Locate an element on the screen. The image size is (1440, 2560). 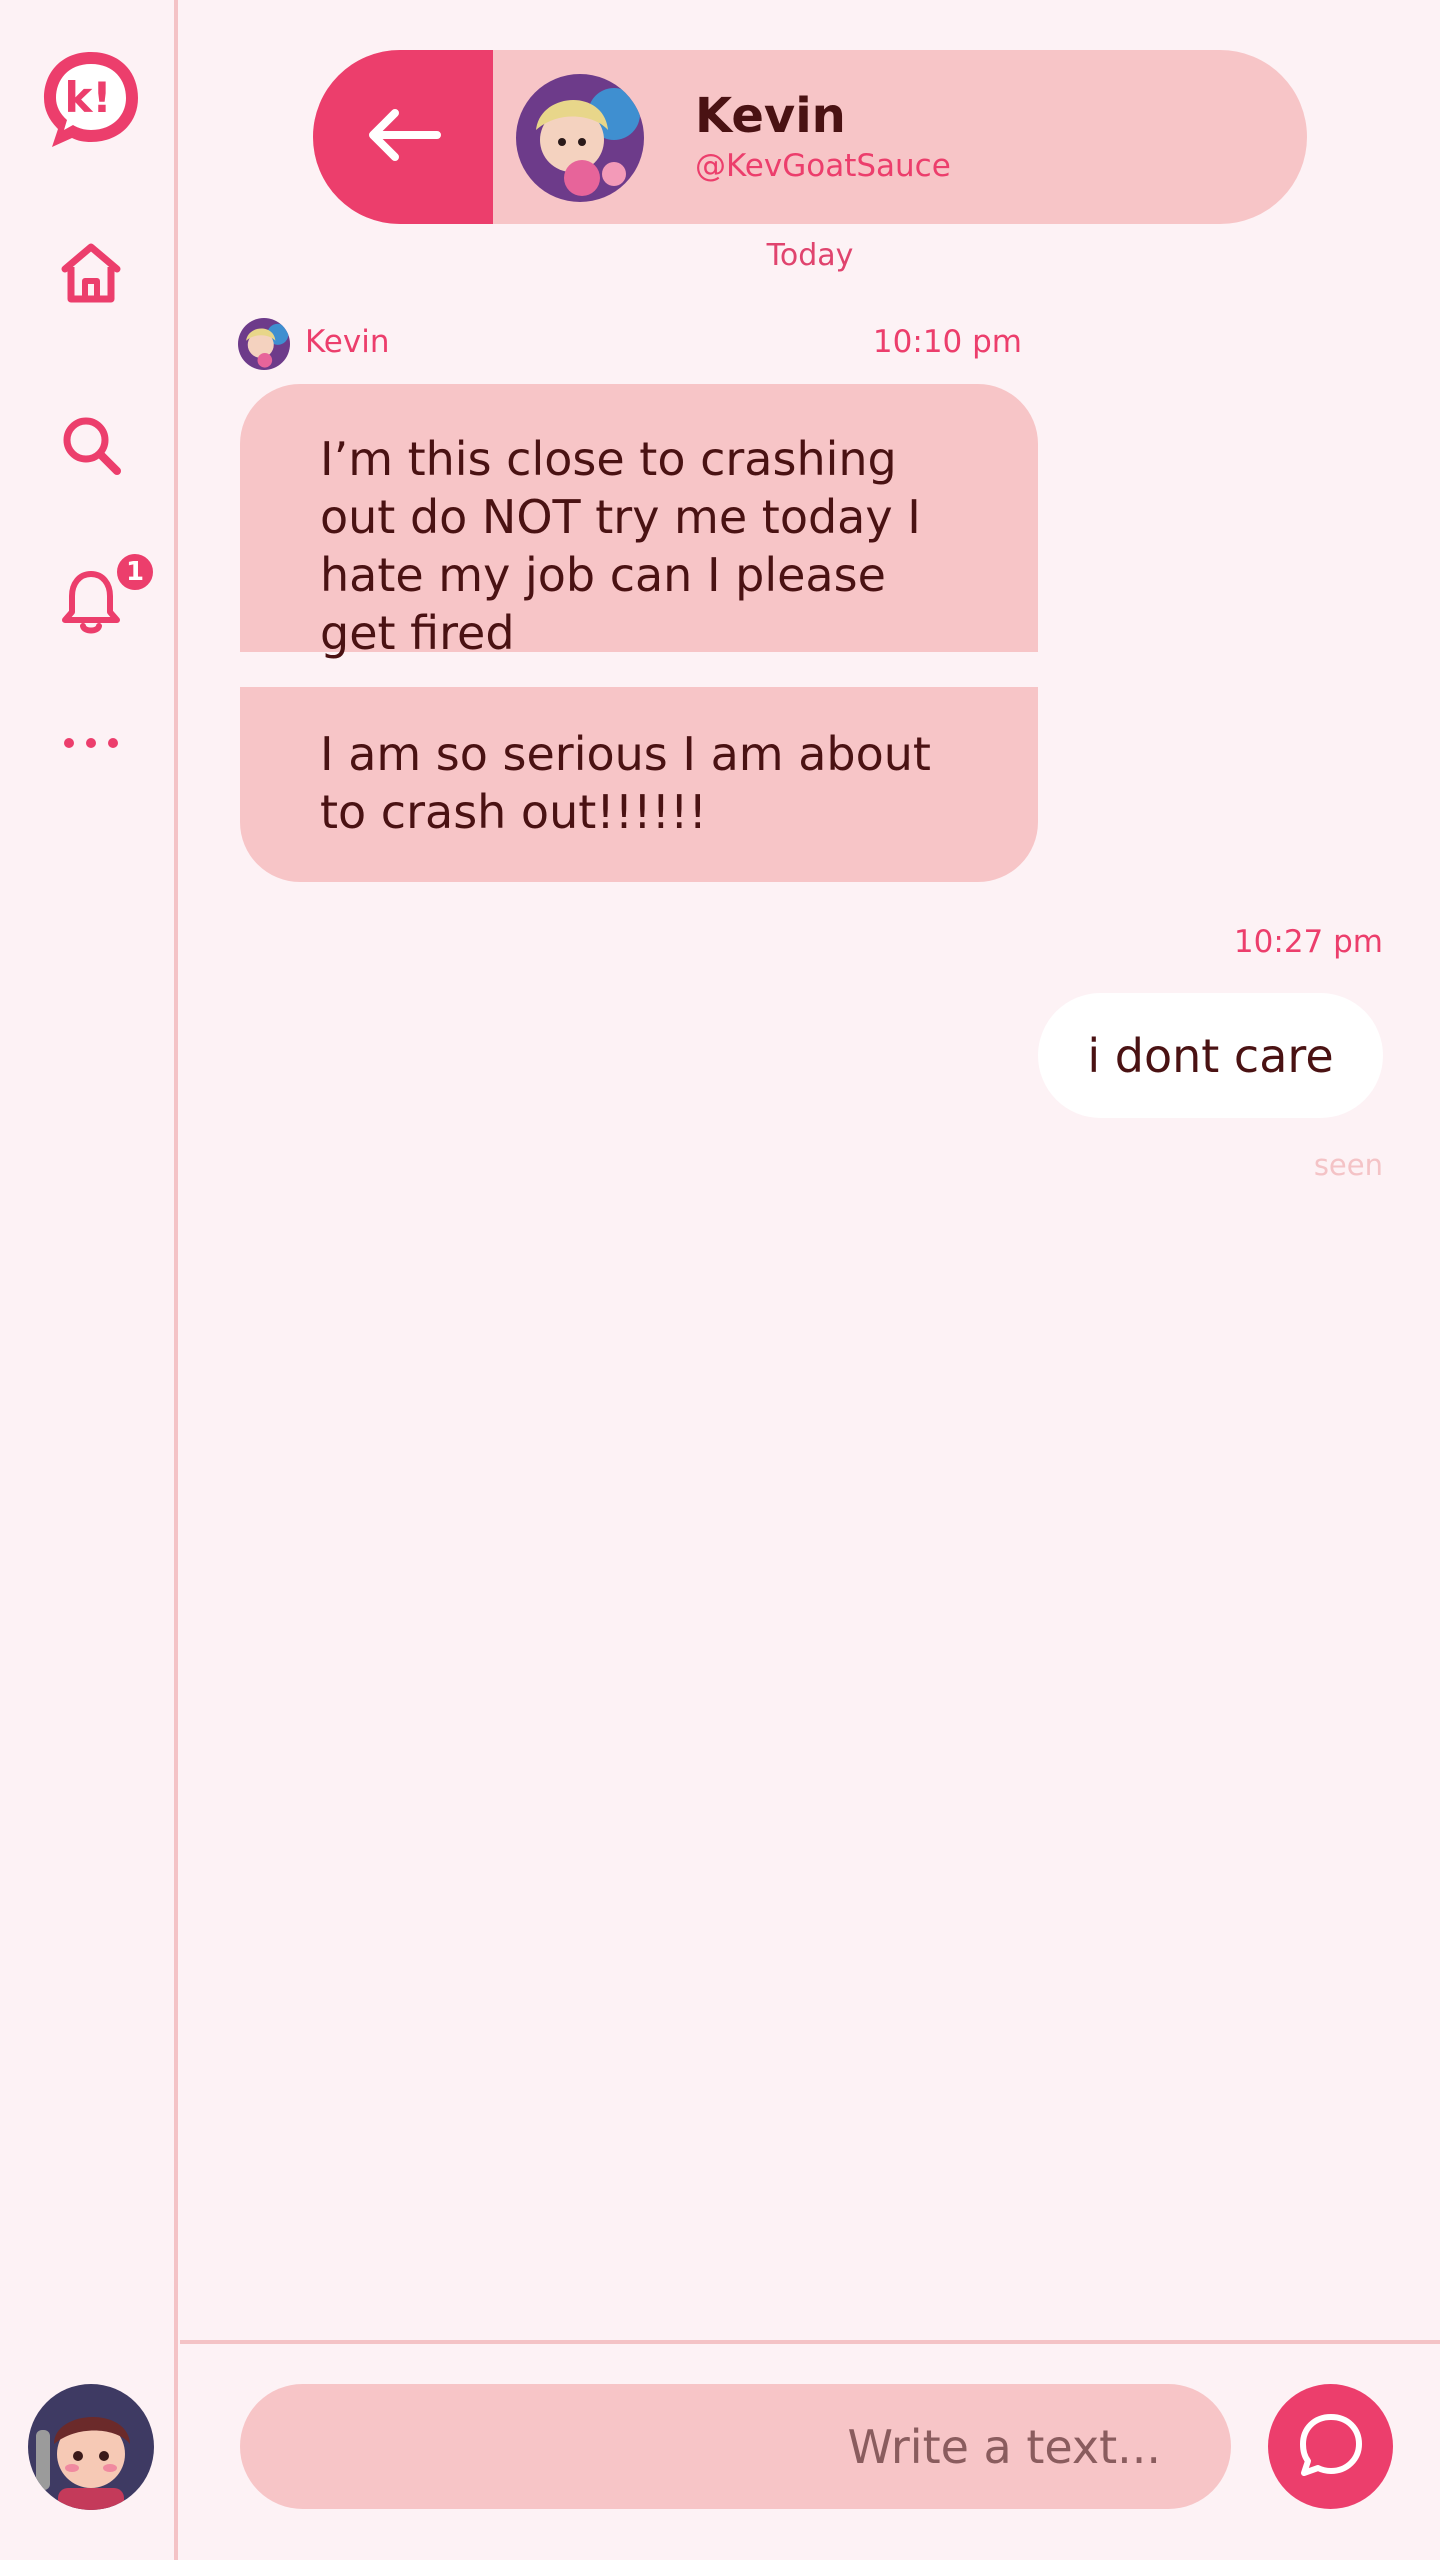
composer-divider is located at coordinates (810, 2342).